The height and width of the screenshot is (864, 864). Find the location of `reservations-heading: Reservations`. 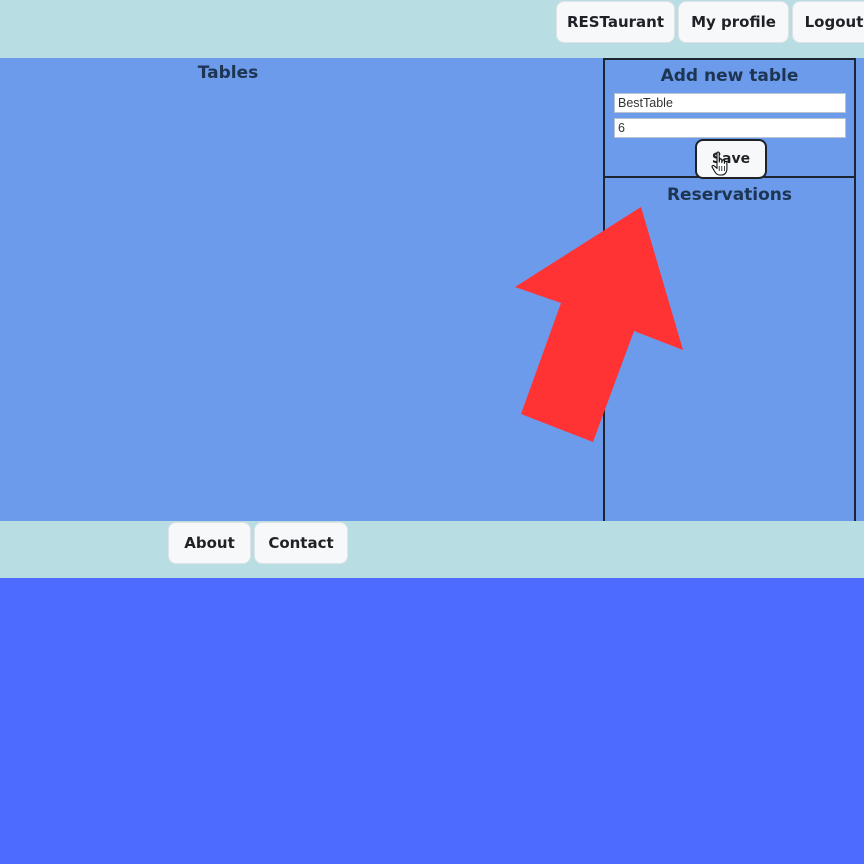

reservations-heading: Reservations is located at coordinates (729, 195).